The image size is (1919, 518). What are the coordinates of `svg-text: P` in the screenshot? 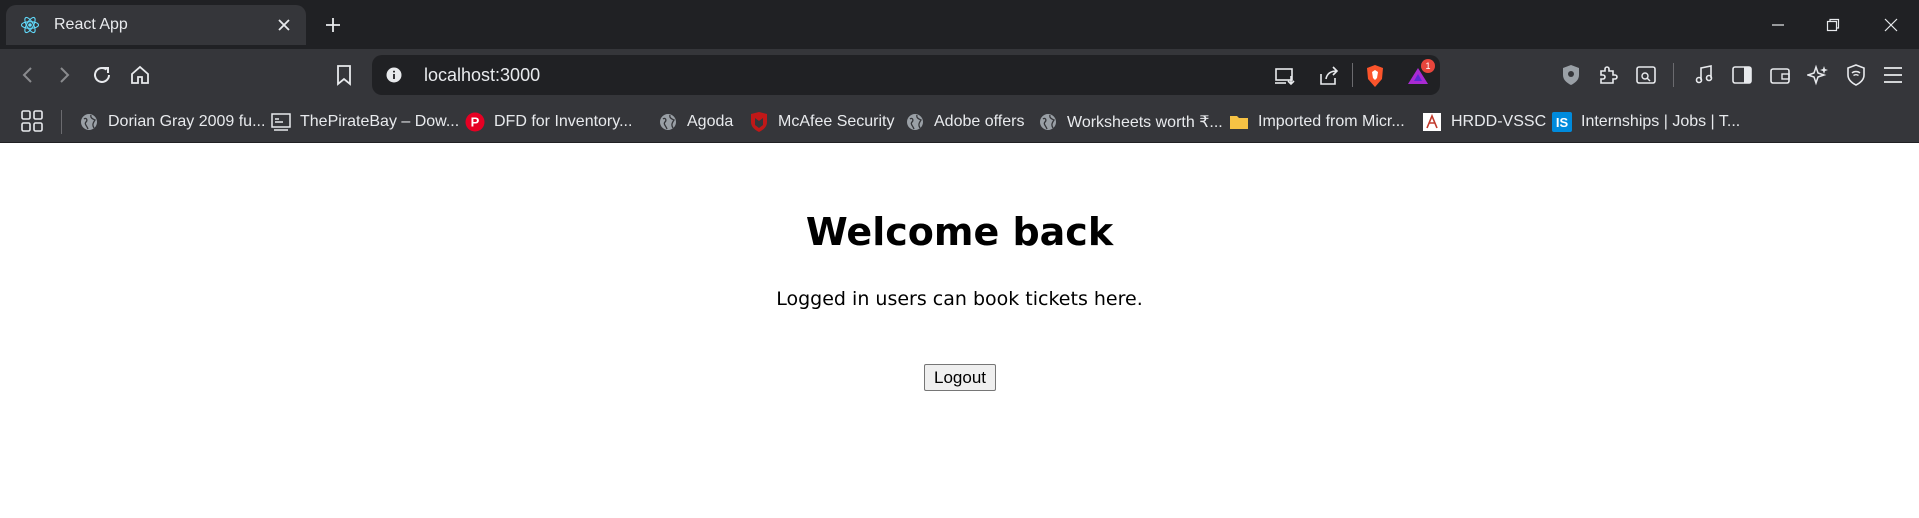 It's located at (475, 122).